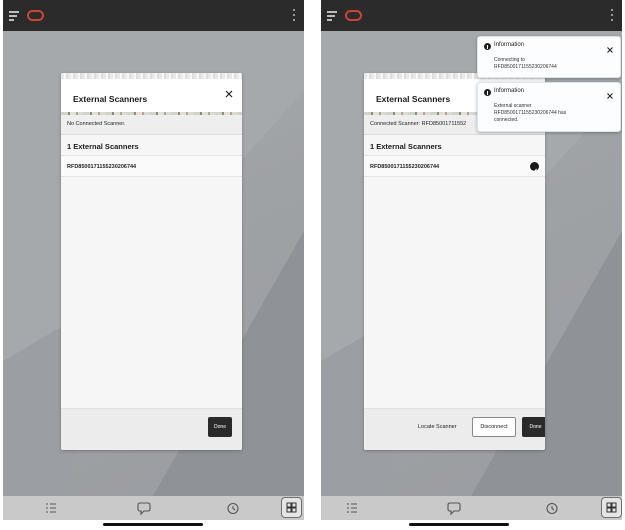 The width and height of the screenshot is (625, 530). I want to click on disconnect-button: Disconnect, so click(494, 427).